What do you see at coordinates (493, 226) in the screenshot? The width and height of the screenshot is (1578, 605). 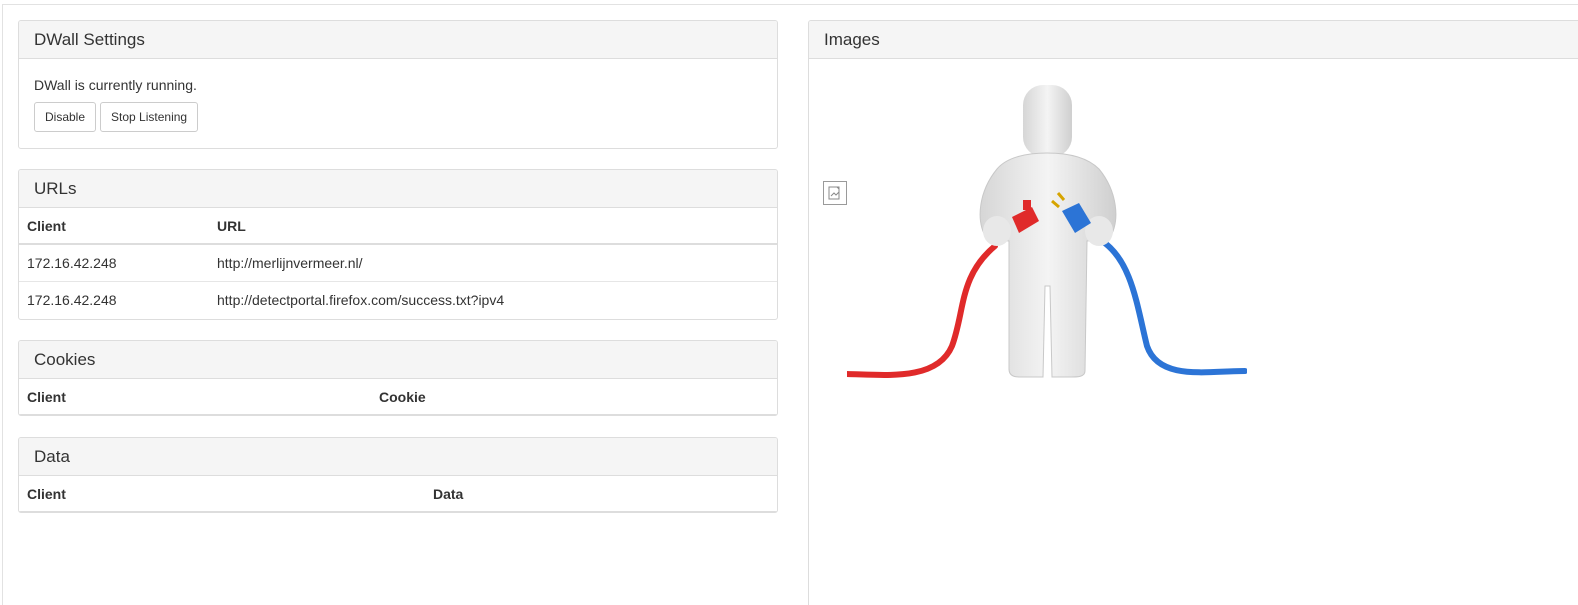 I see `column-header-url: URL` at bounding box center [493, 226].